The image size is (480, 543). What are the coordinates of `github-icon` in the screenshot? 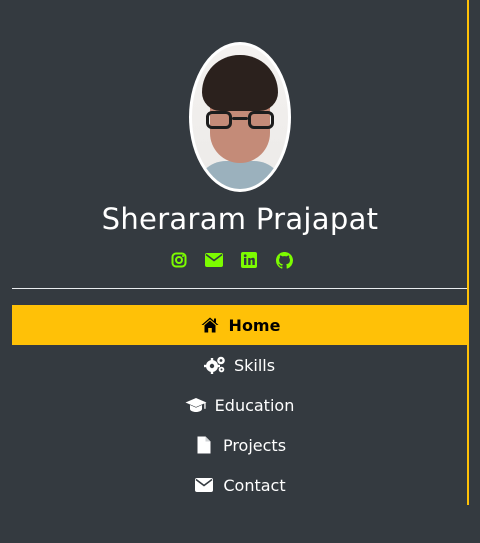 It's located at (284, 260).